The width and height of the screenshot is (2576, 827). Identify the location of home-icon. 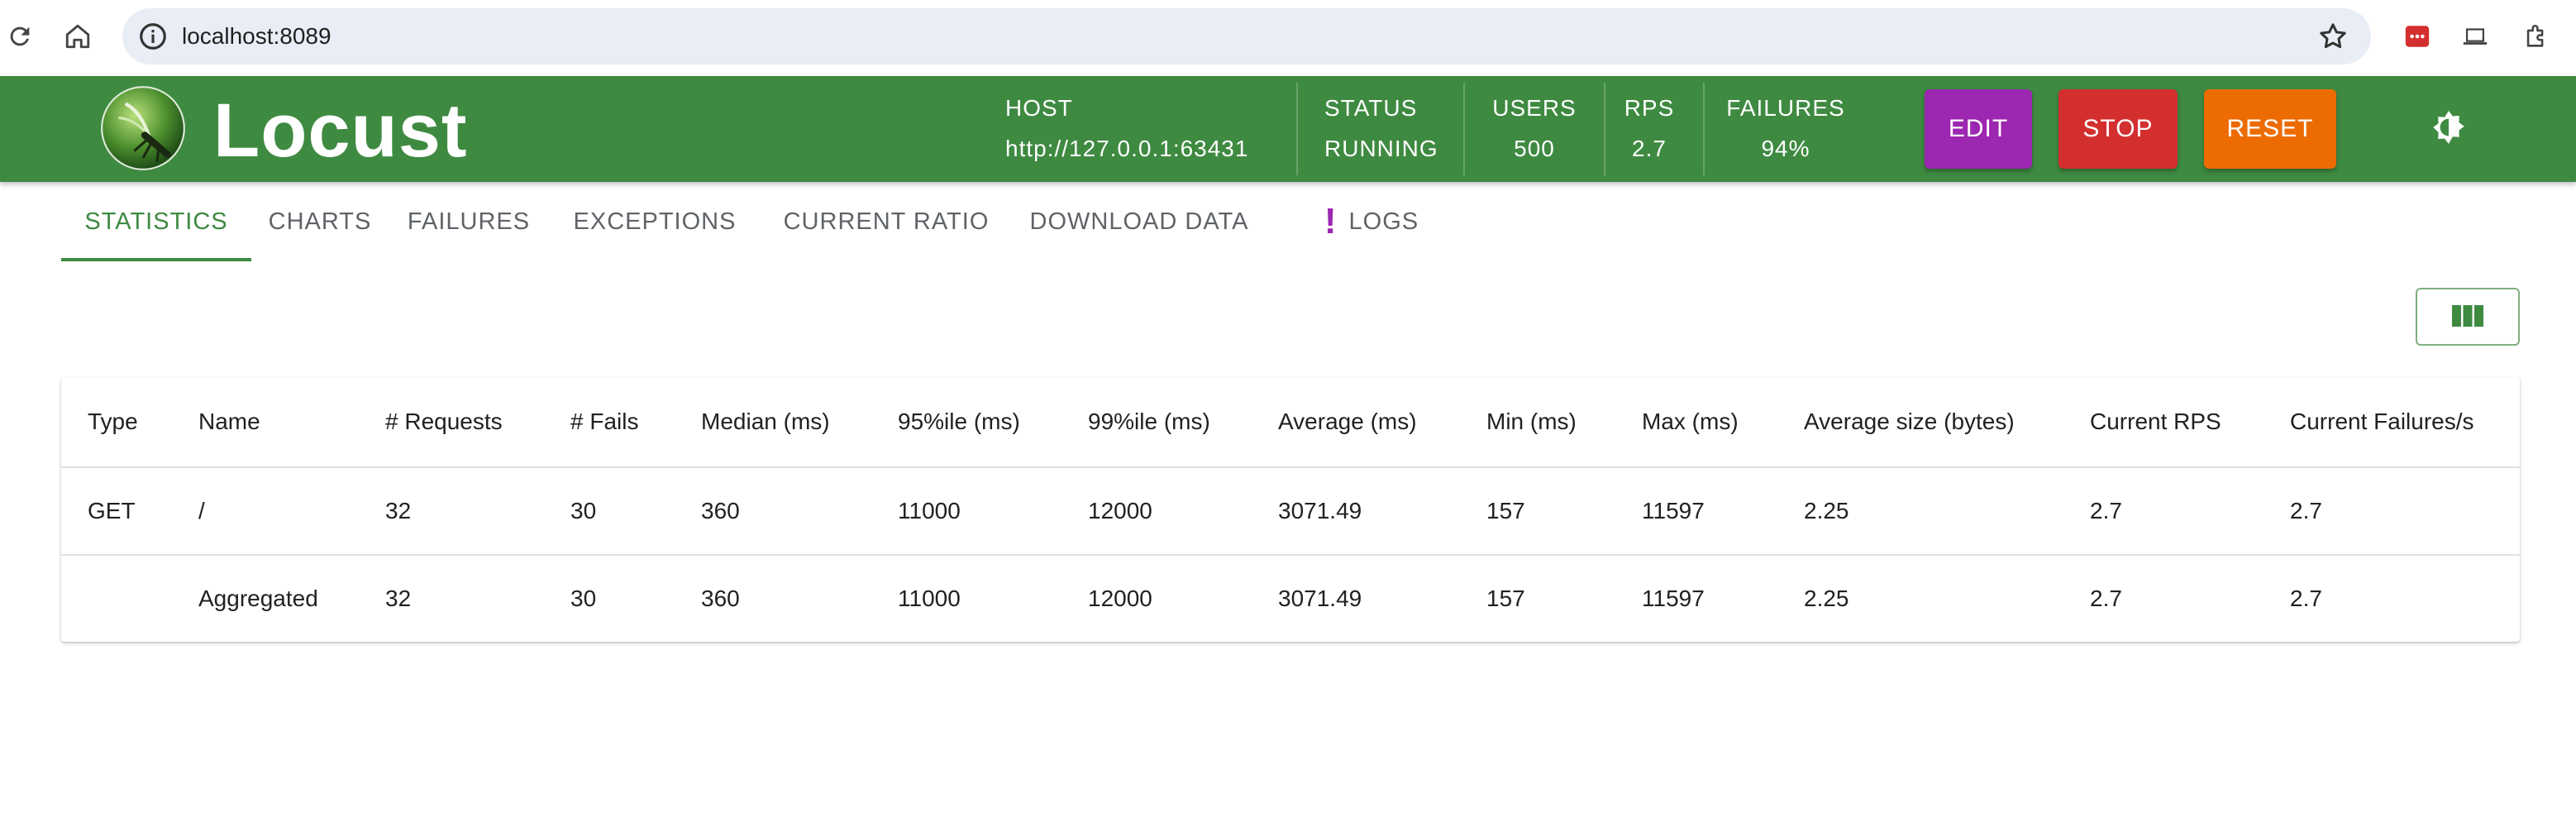
(78, 36).